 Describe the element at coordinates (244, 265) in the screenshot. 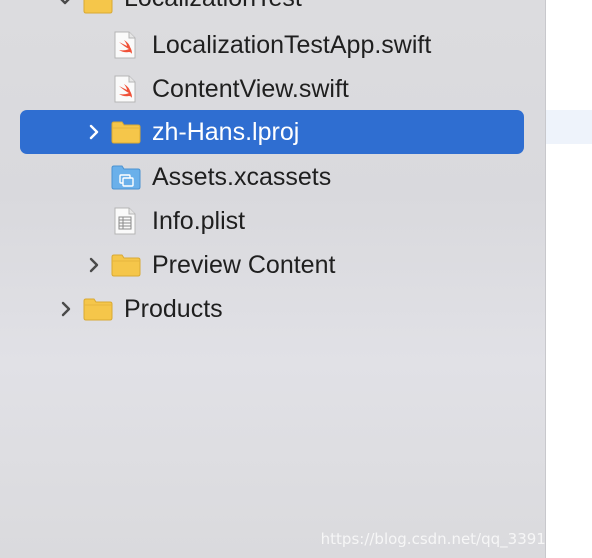

I see `nav-item-label: Preview Content` at that location.